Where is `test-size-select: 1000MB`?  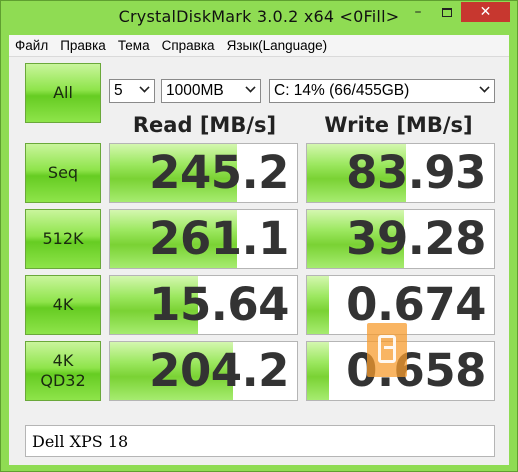 test-size-select: 1000MB is located at coordinates (211, 91).